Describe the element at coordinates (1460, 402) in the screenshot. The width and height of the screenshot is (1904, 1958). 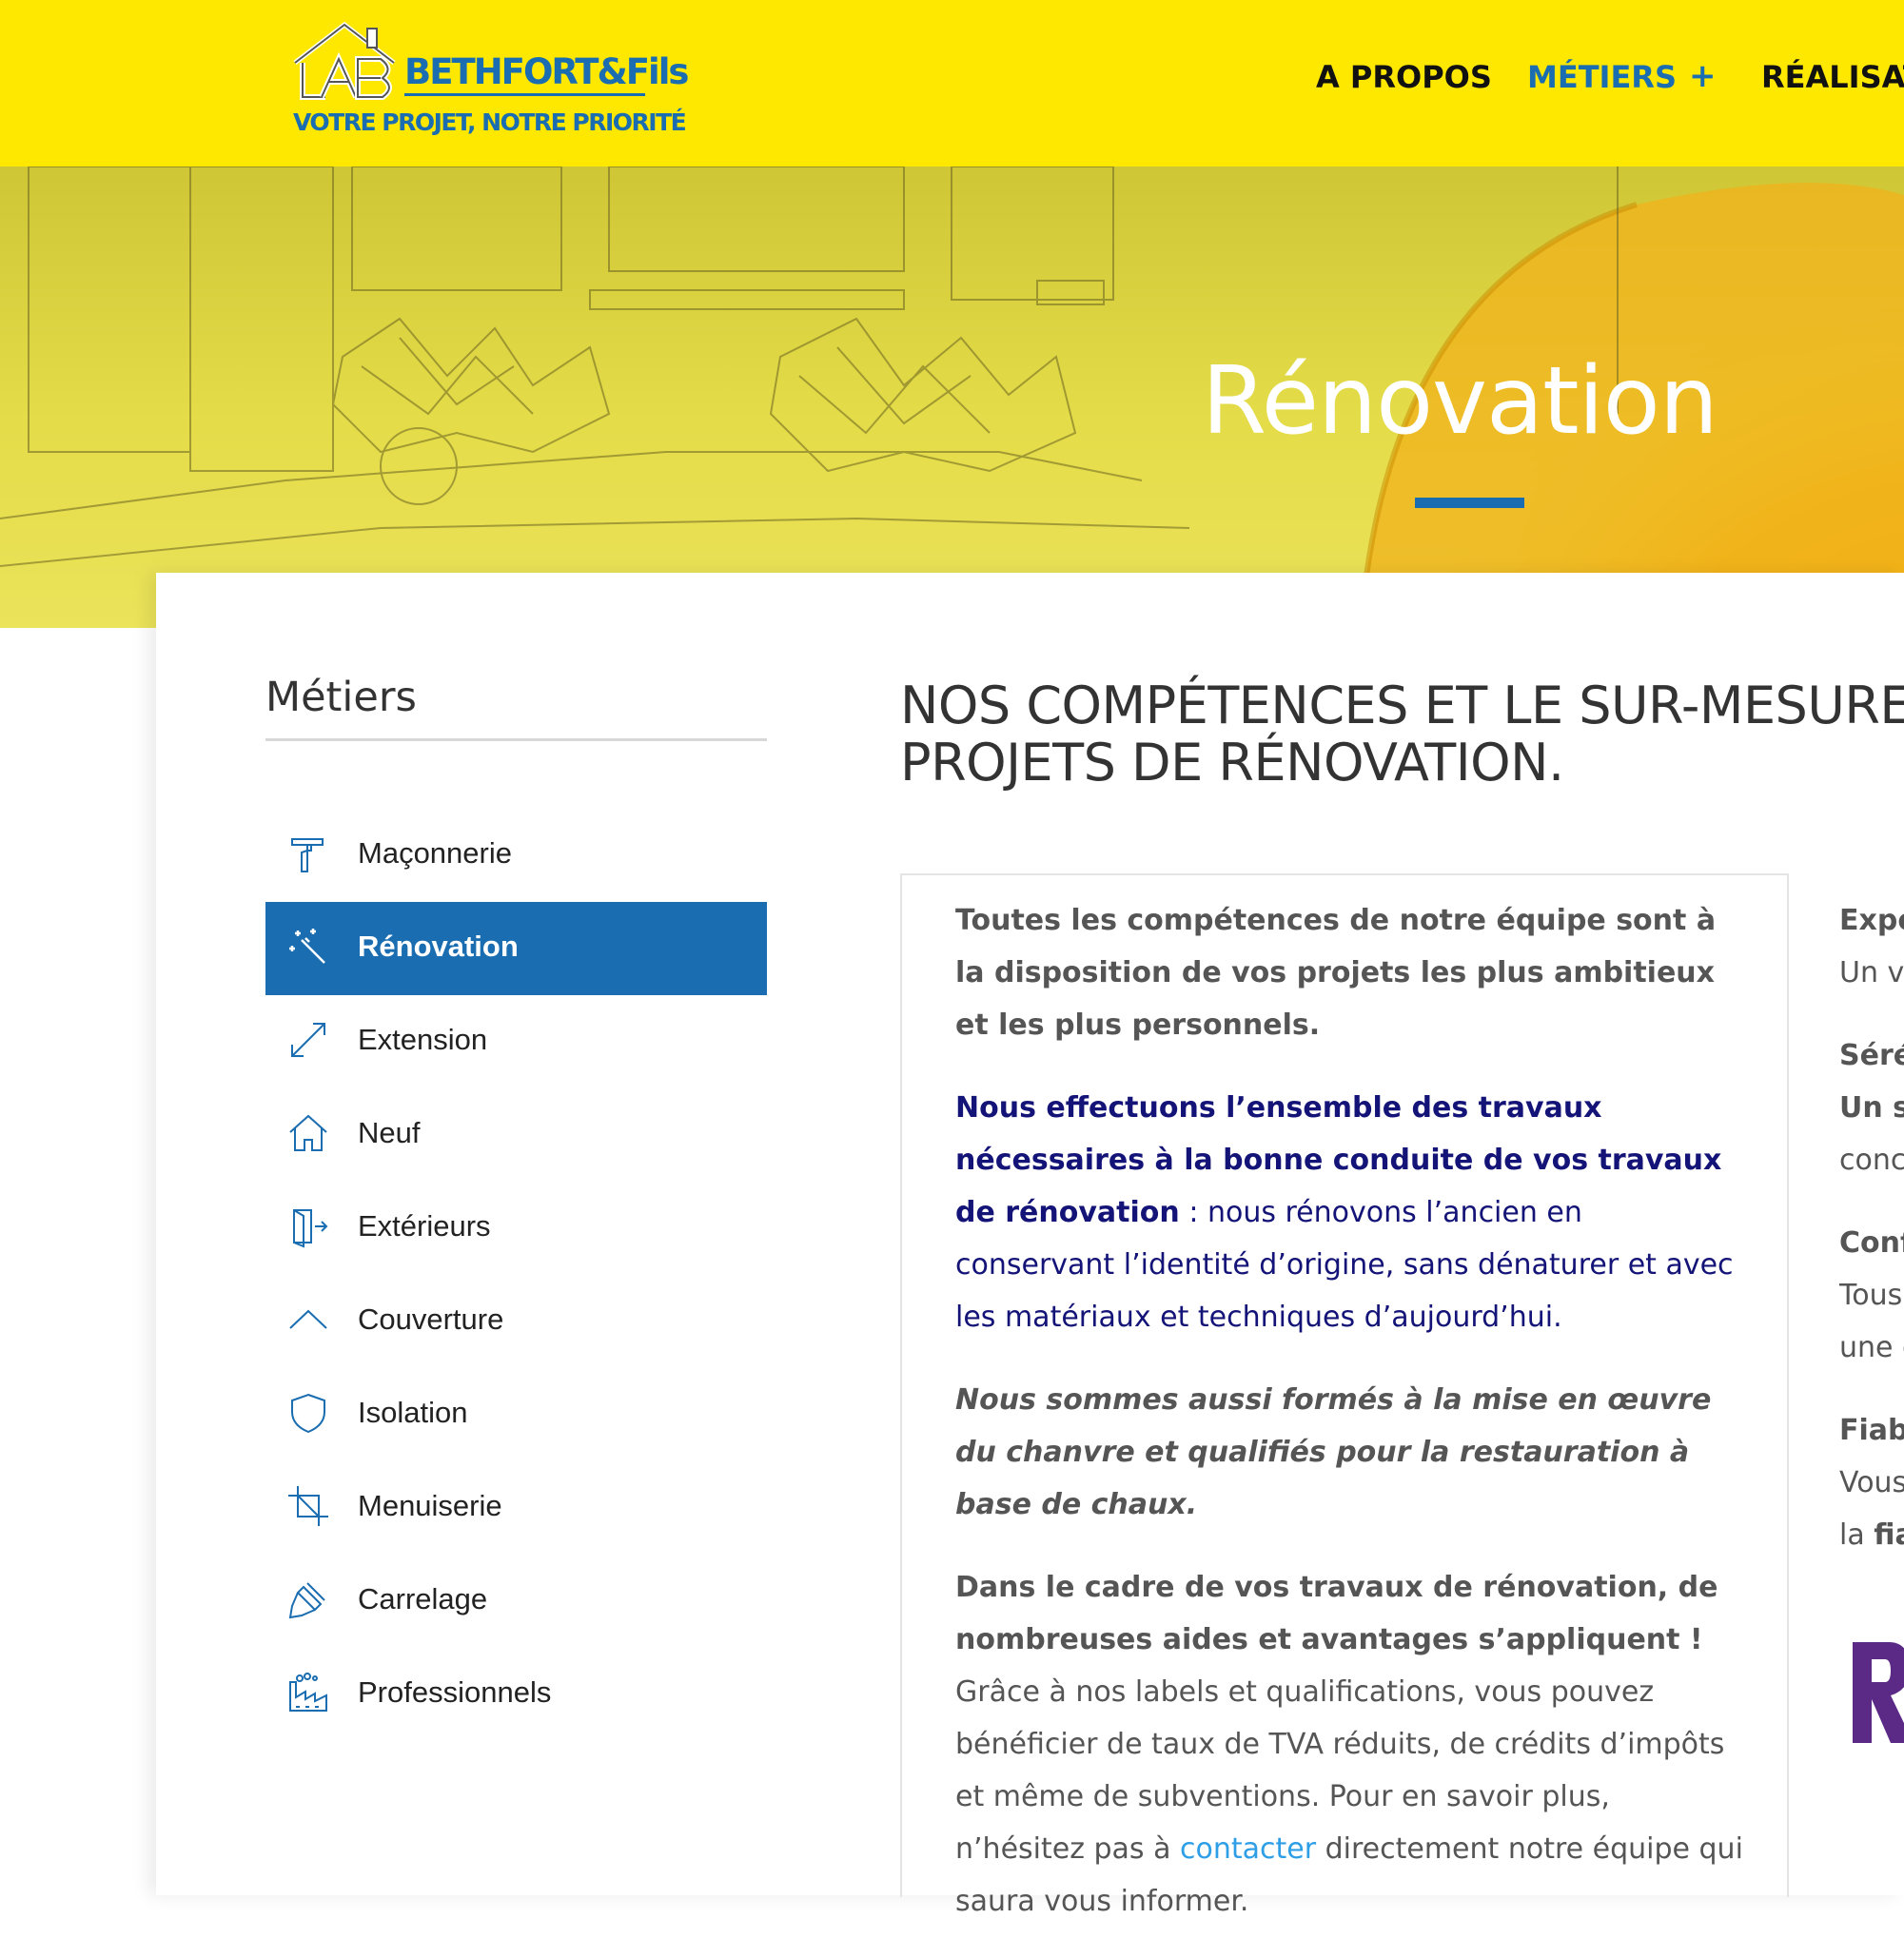
I see `hero-title: Rénovation` at that location.